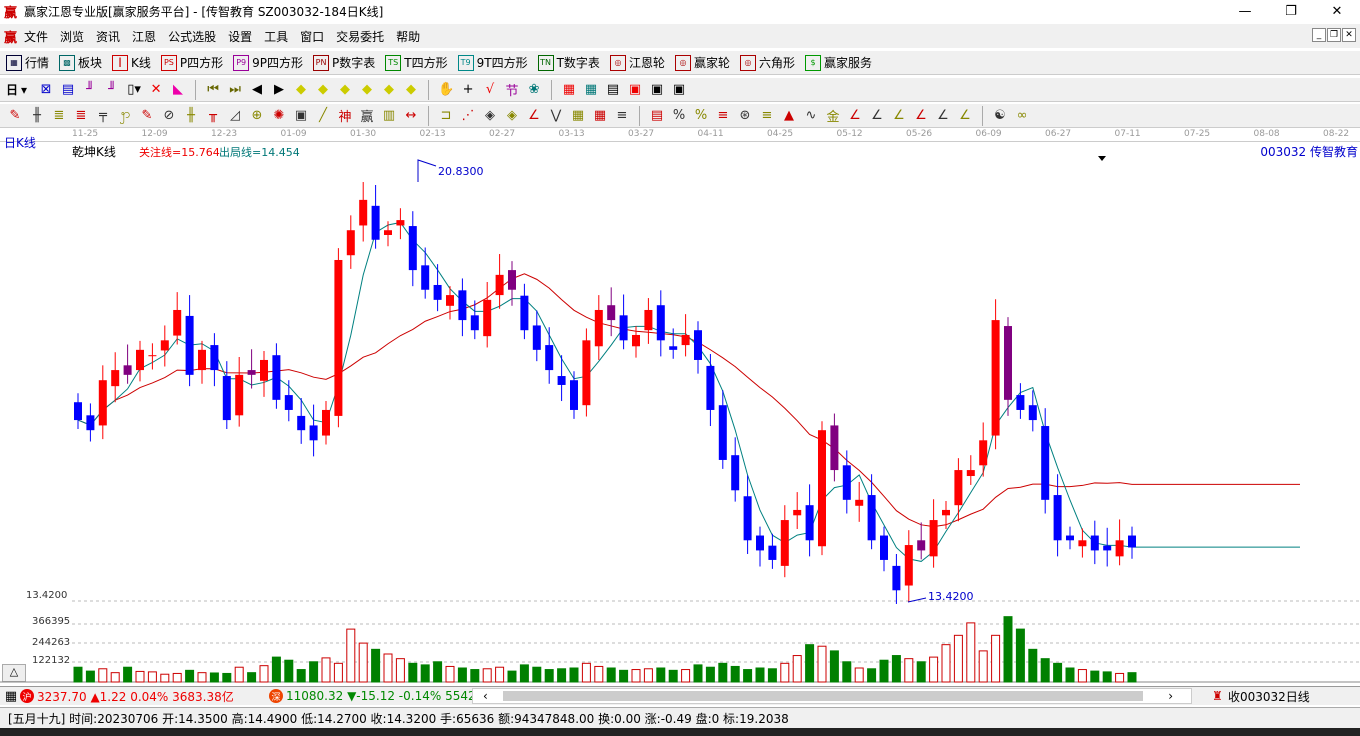 This screenshot has height=736, width=1360. What do you see at coordinates (446, 116) in the screenshot?
I see `box-tool-icon: ⊐` at bounding box center [446, 116].